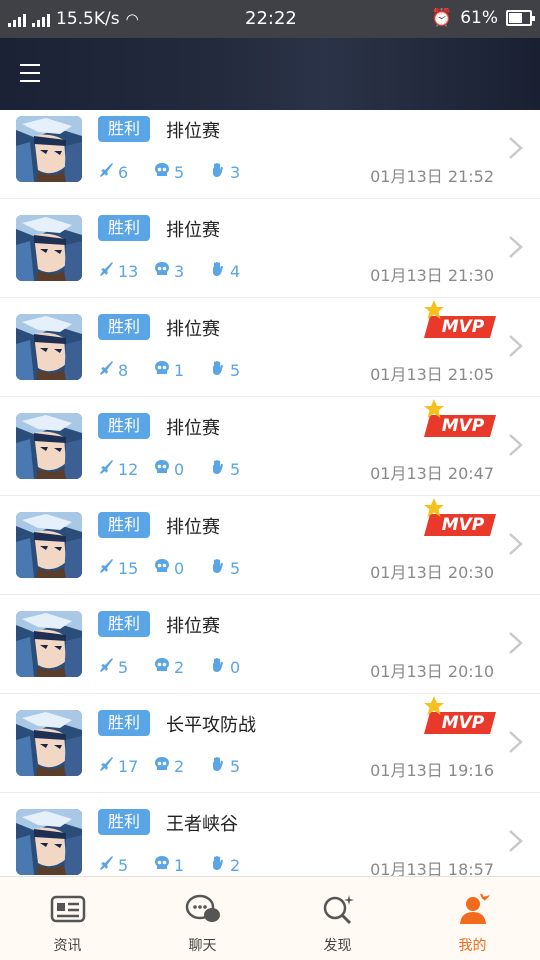  Describe the element at coordinates (432, 770) in the screenshot. I see `match-time: 01月13日 19:16` at that location.